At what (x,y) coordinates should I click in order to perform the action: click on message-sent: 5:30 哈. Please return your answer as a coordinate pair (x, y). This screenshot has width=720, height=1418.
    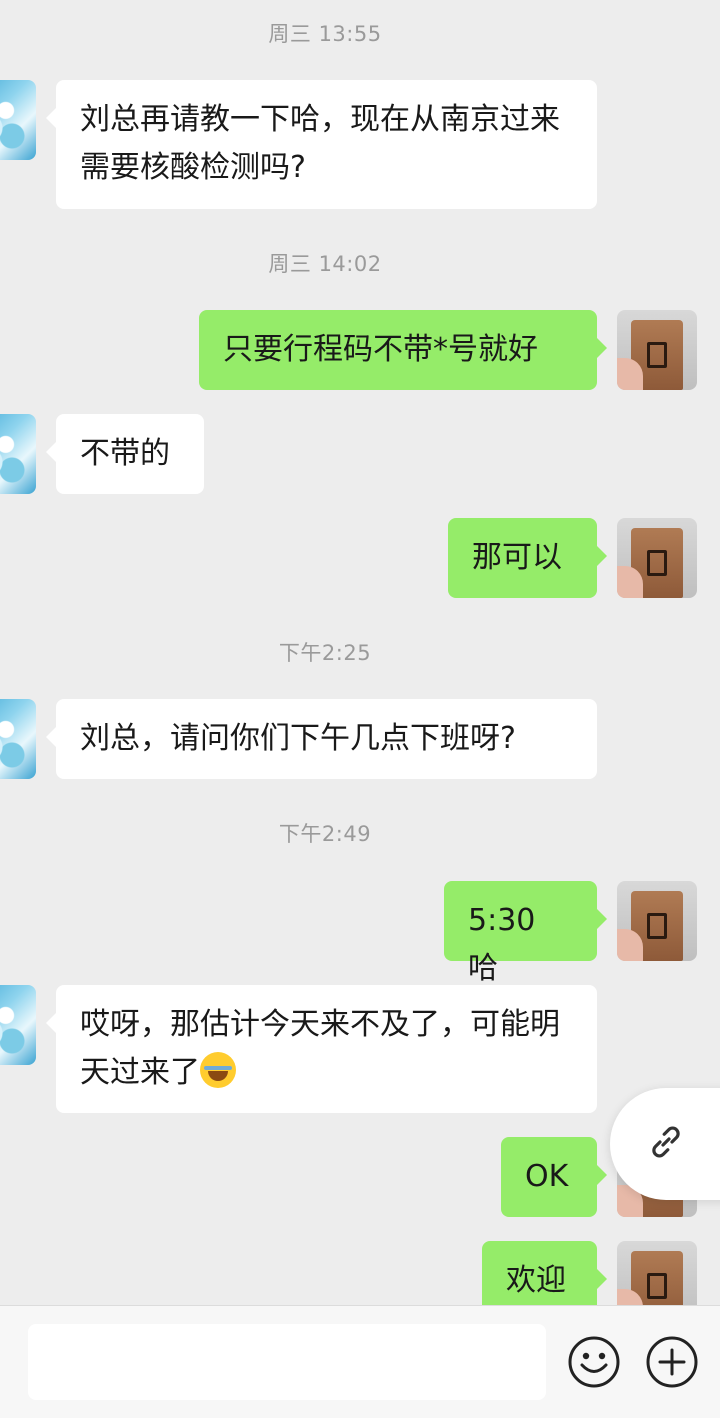
    Looking at the image, I should click on (525, 933).